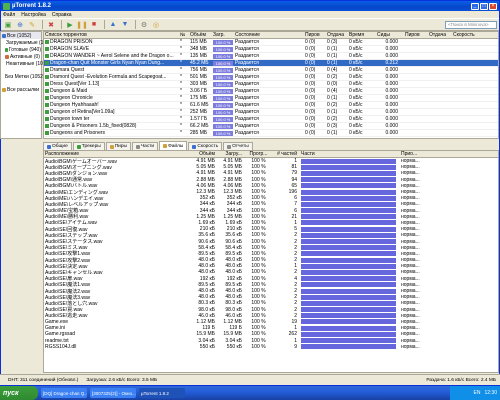 The height and width of the screenshot is (400, 500). What do you see at coordinates (23, 76) in the screenshot?
I see `sidebar-item-no-label: Без Метки (1052)` at bounding box center [23, 76].